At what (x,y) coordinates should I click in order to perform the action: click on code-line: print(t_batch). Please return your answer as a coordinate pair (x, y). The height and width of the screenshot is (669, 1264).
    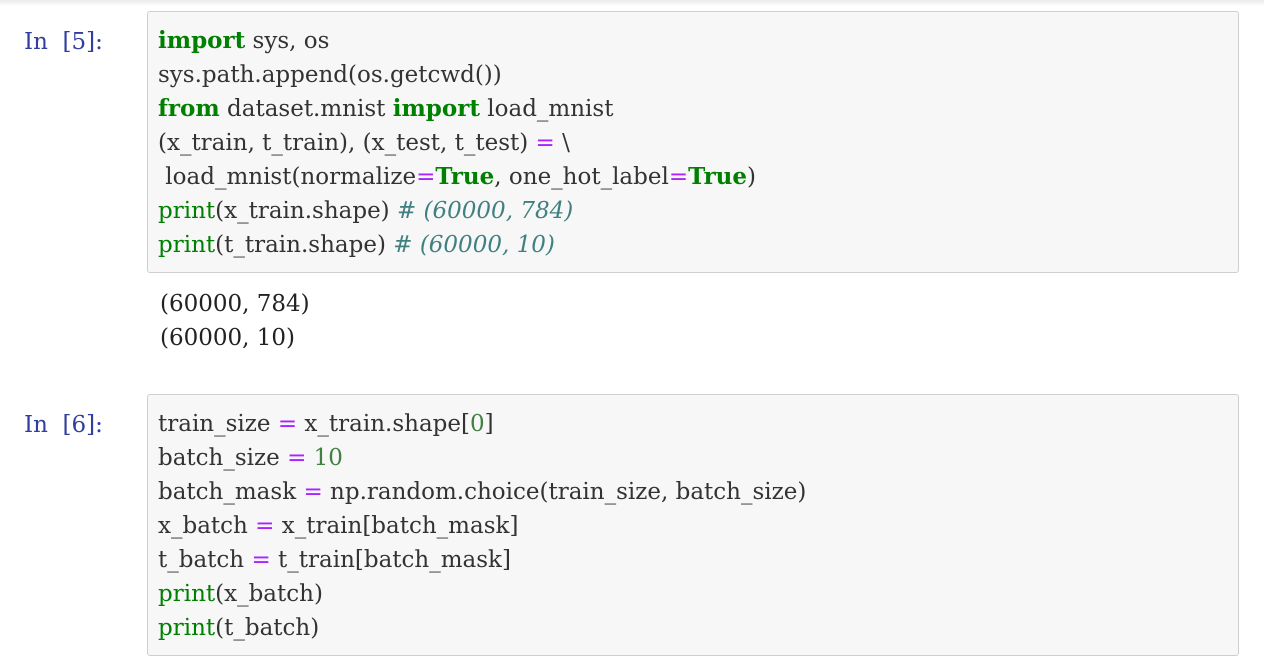
    Looking at the image, I should click on (698, 628).